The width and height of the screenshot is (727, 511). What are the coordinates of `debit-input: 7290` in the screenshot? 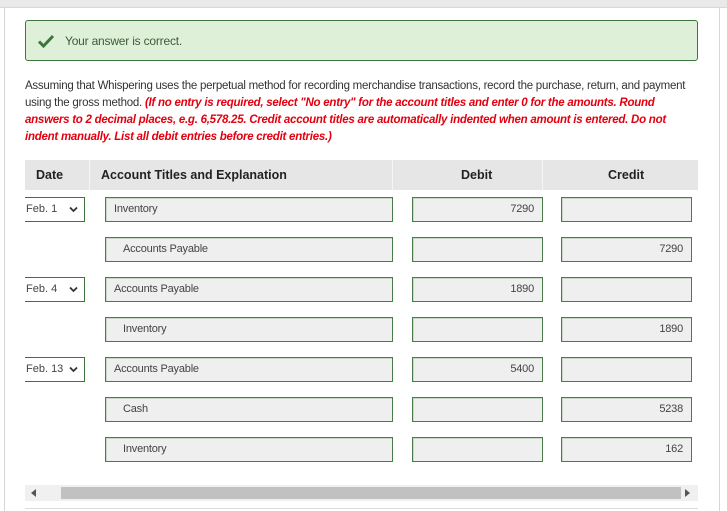 It's located at (477, 209).